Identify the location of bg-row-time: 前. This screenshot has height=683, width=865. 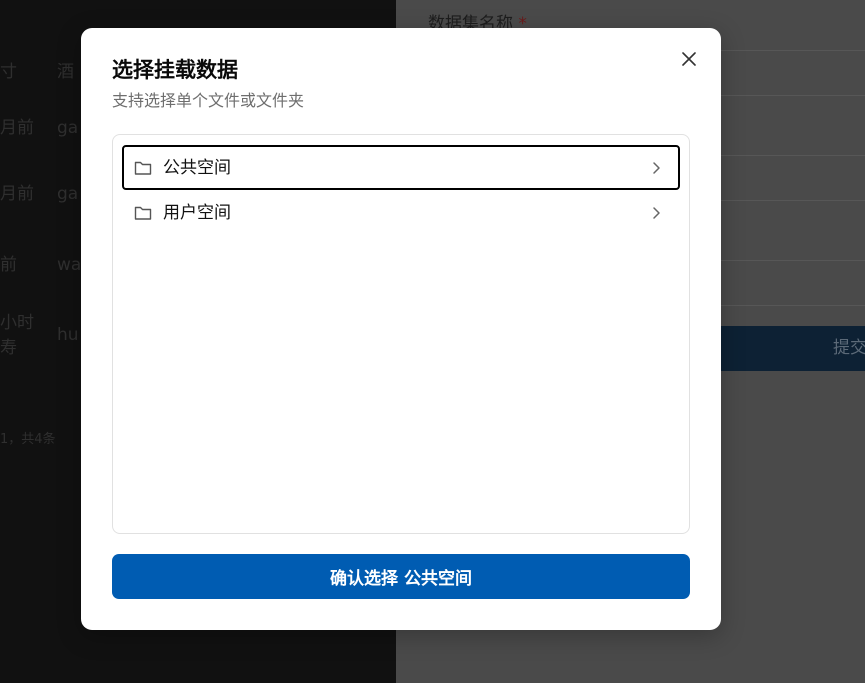
(8, 265).